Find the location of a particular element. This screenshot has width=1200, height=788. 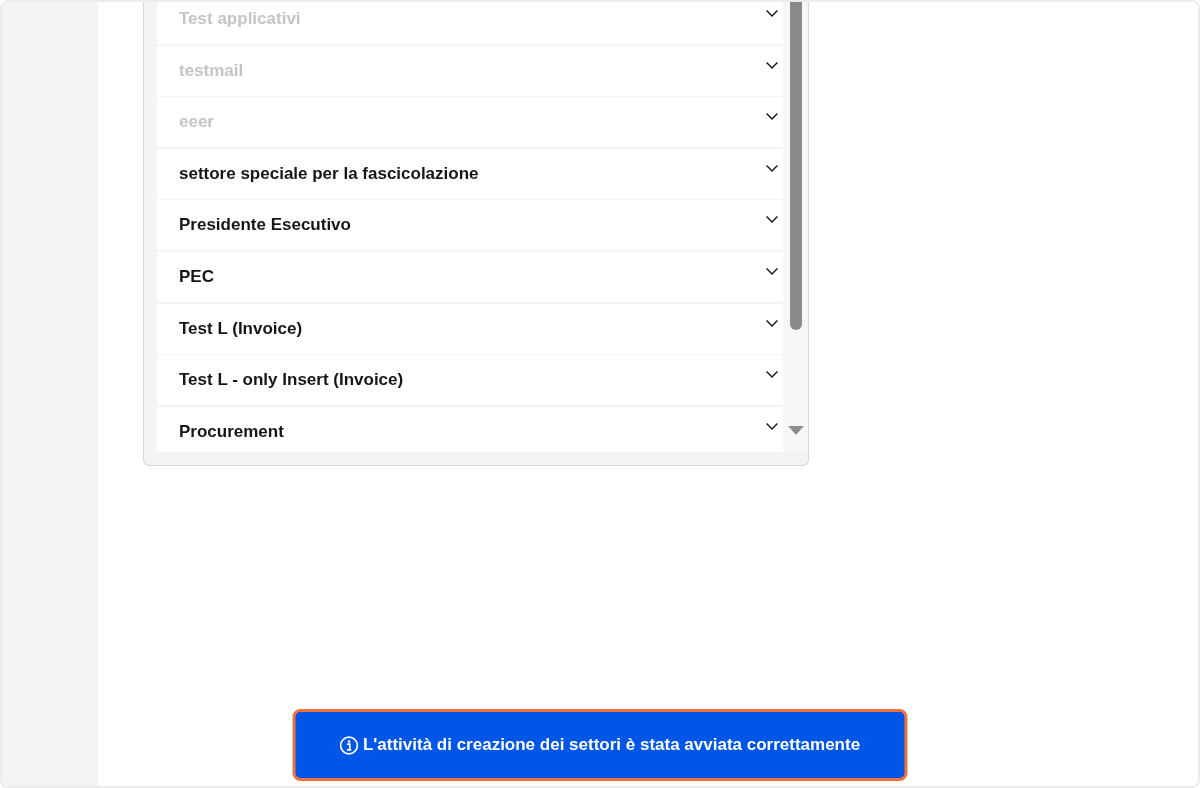

list-row: Test L - only Insert (Invoice) is located at coordinates (470, 380).